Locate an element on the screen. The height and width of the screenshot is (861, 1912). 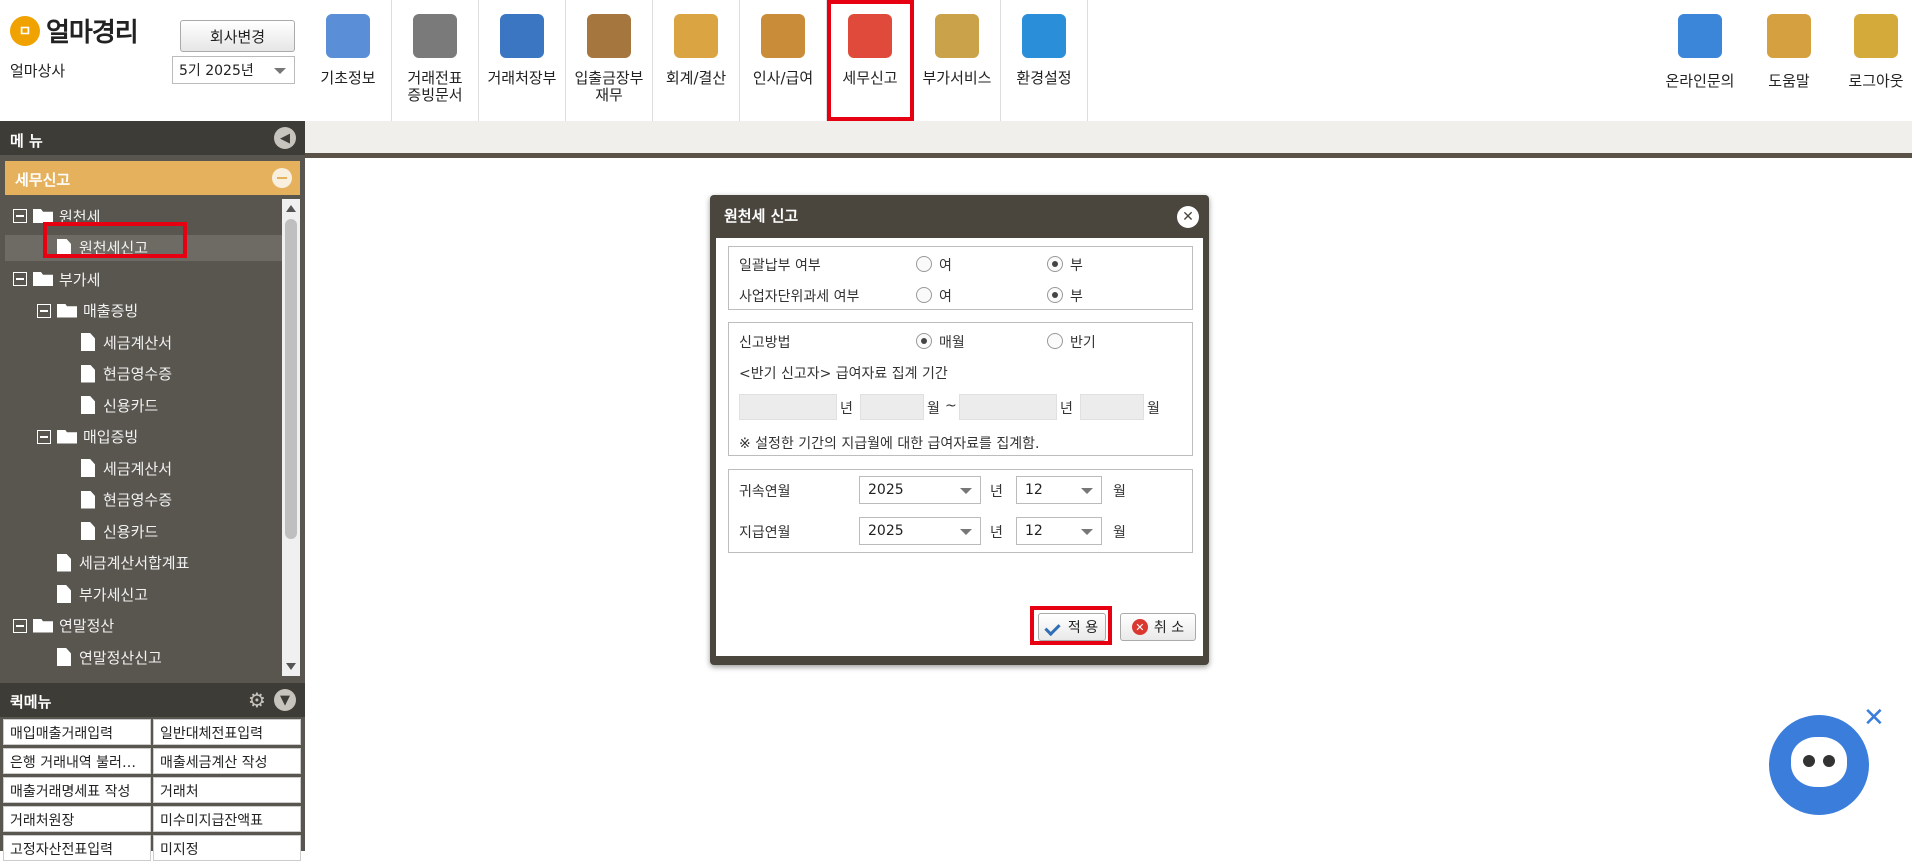
bulk-yes-radio is located at coordinates (924, 264).